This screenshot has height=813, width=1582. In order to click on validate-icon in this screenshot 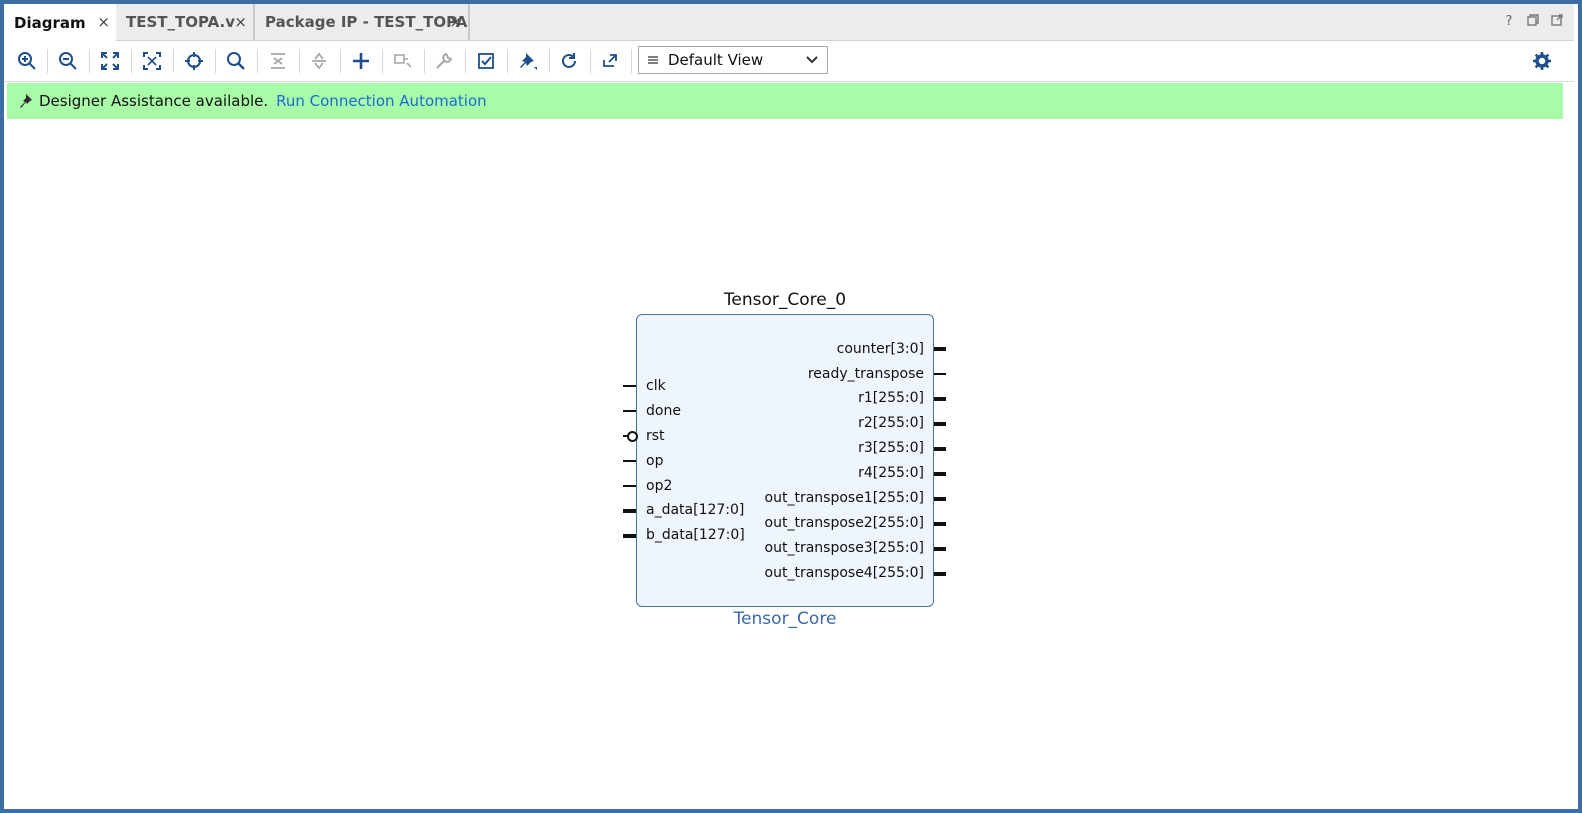, I will do `click(486, 61)`.